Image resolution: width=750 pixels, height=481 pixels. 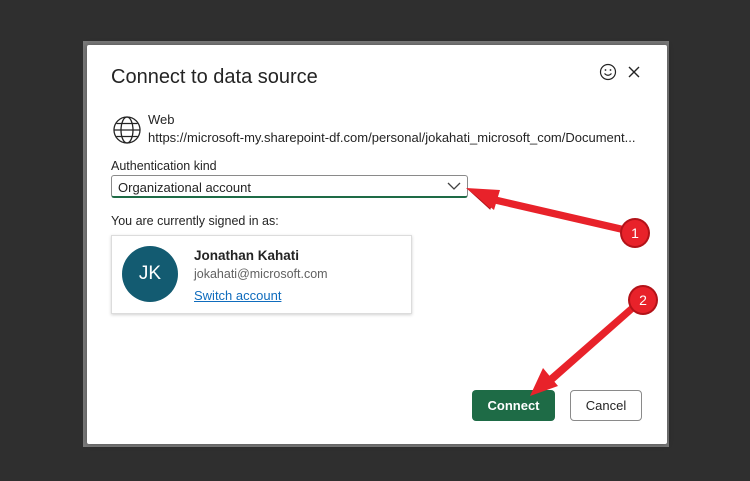 I want to click on close-icon, so click(x=634, y=72).